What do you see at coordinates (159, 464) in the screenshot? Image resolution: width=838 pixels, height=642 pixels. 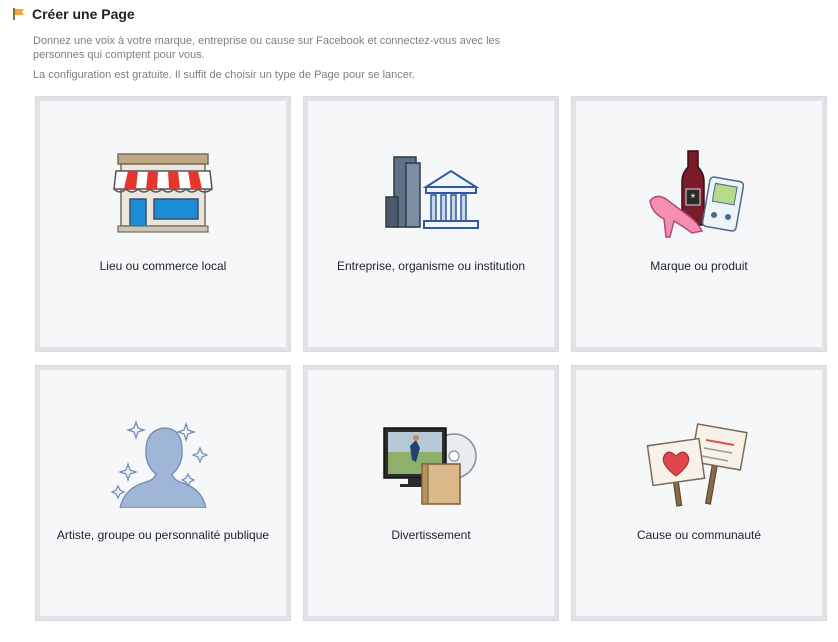 I see `public-figure-icon` at bounding box center [159, 464].